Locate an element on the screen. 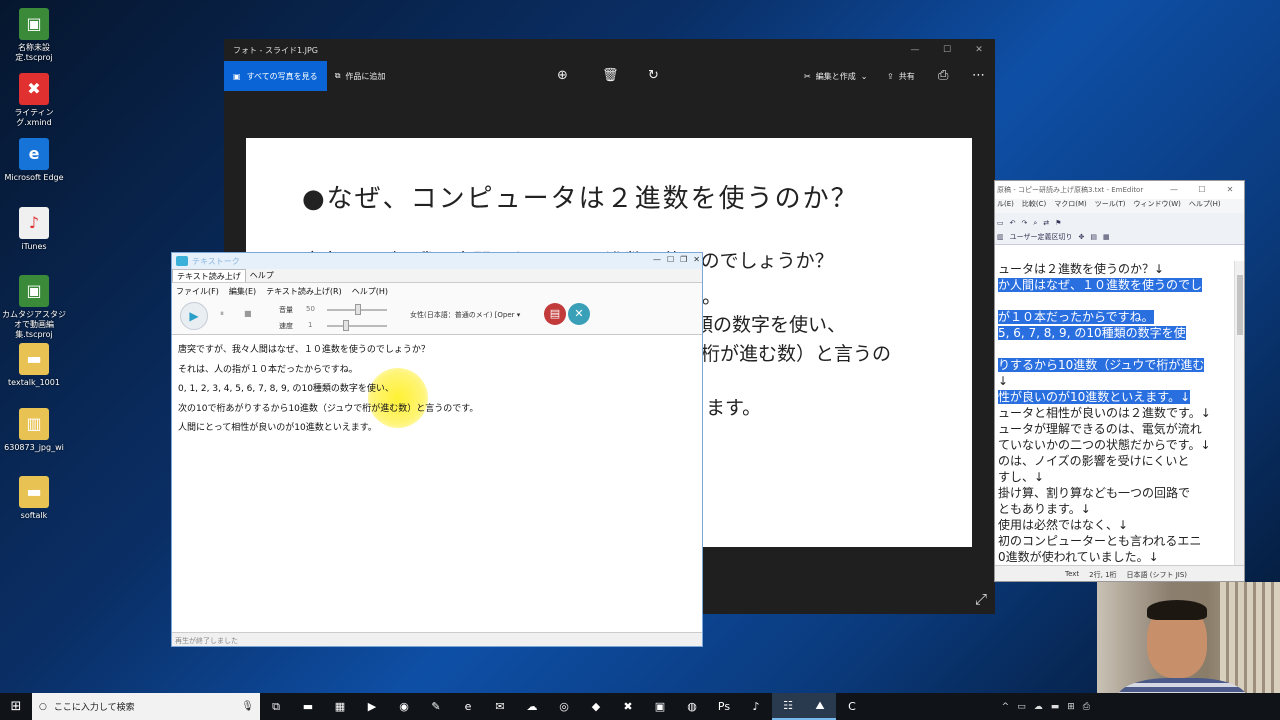  scroll-thumb is located at coordinates (1240, 305).